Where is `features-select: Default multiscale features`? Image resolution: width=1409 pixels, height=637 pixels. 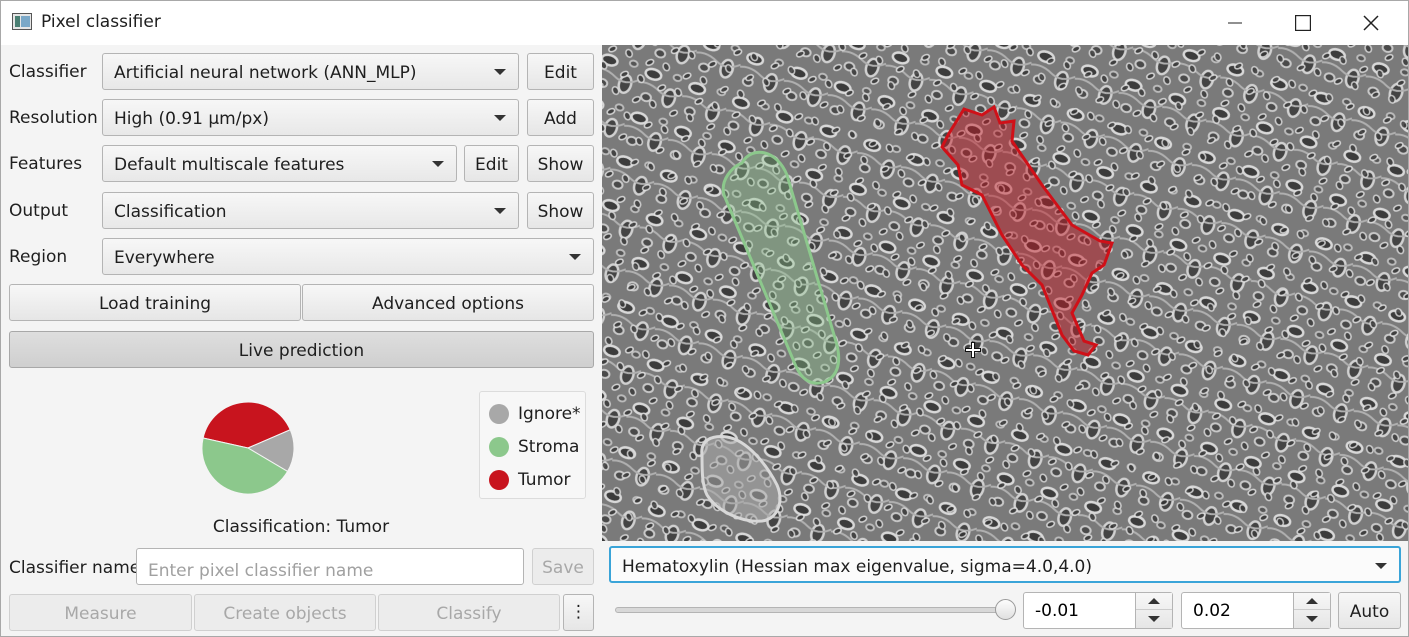
features-select: Default multiscale features is located at coordinates (279, 163).